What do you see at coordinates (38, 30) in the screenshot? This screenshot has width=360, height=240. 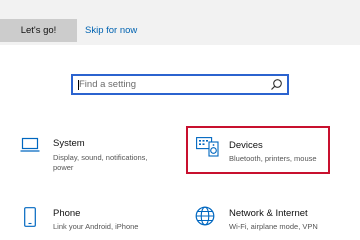 I see `lets-go-button: Let's go!` at bounding box center [38, 30].